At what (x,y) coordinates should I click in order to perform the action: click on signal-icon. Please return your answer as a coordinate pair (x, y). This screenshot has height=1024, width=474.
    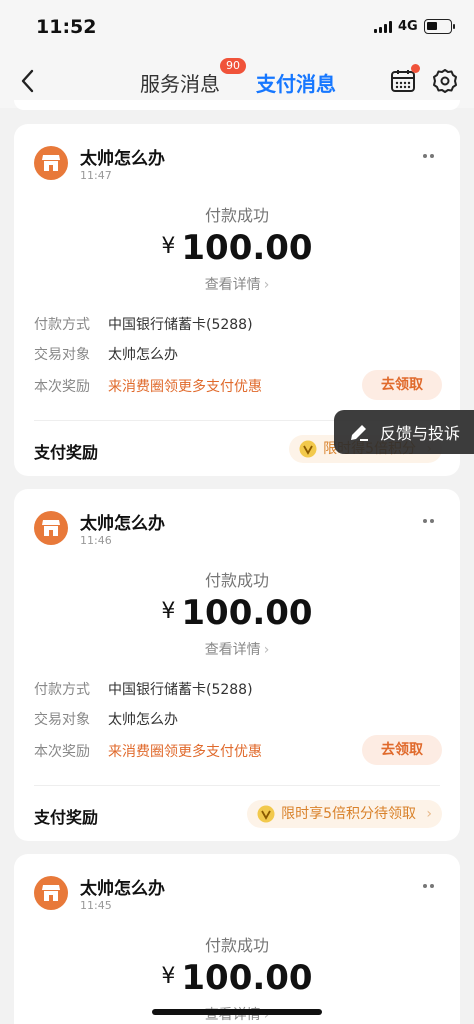
    Looking at the image, I should click on (383, 27).